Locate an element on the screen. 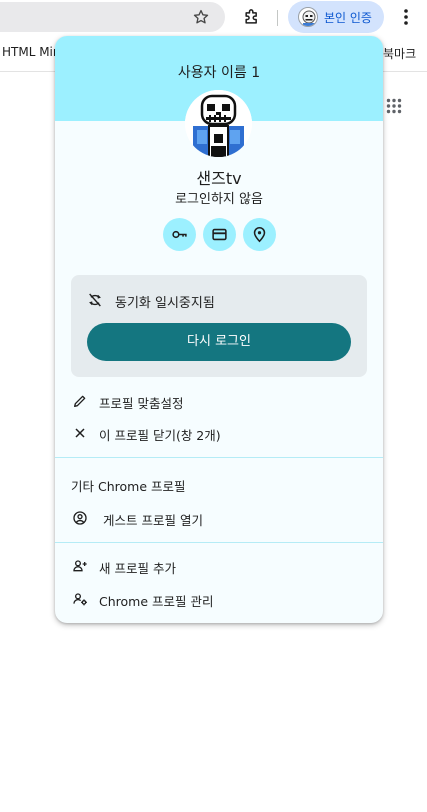 The image size is (427, 812). key-icon is located at coordinates (179, 234).